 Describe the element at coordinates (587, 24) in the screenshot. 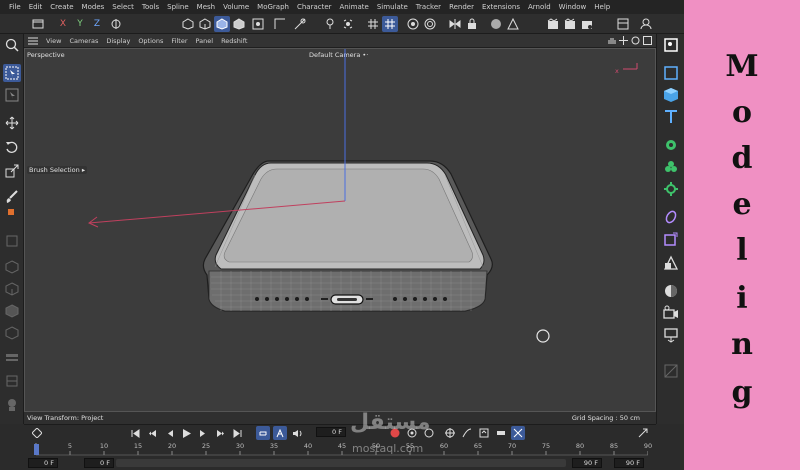

I see `render-settings-icon` at that location.